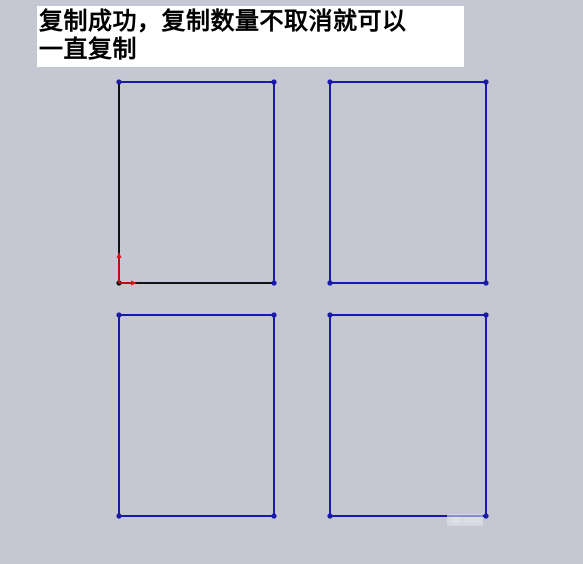  What do you see at coordinates (274, 315) in the screenshot?
I see `rect3-vertex-top-right` at bounding box center [274, 315].